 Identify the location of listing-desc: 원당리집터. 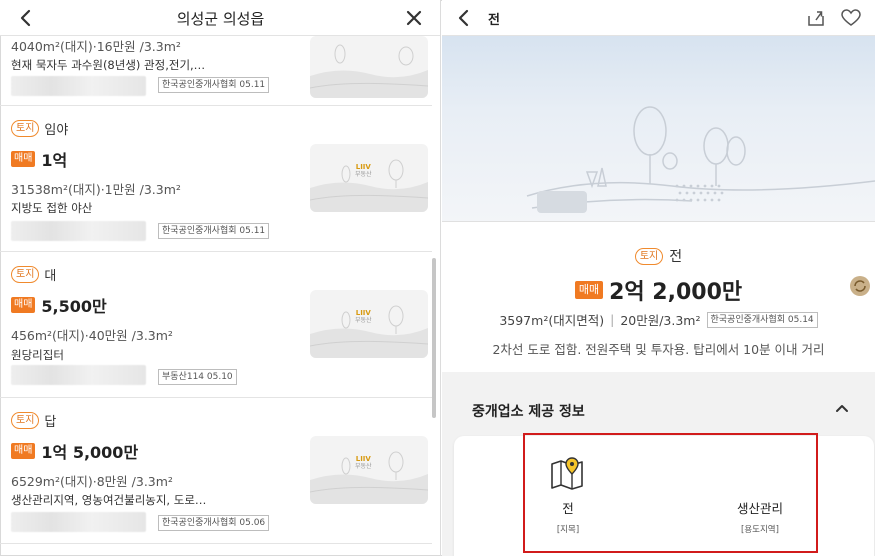
(37, 355).